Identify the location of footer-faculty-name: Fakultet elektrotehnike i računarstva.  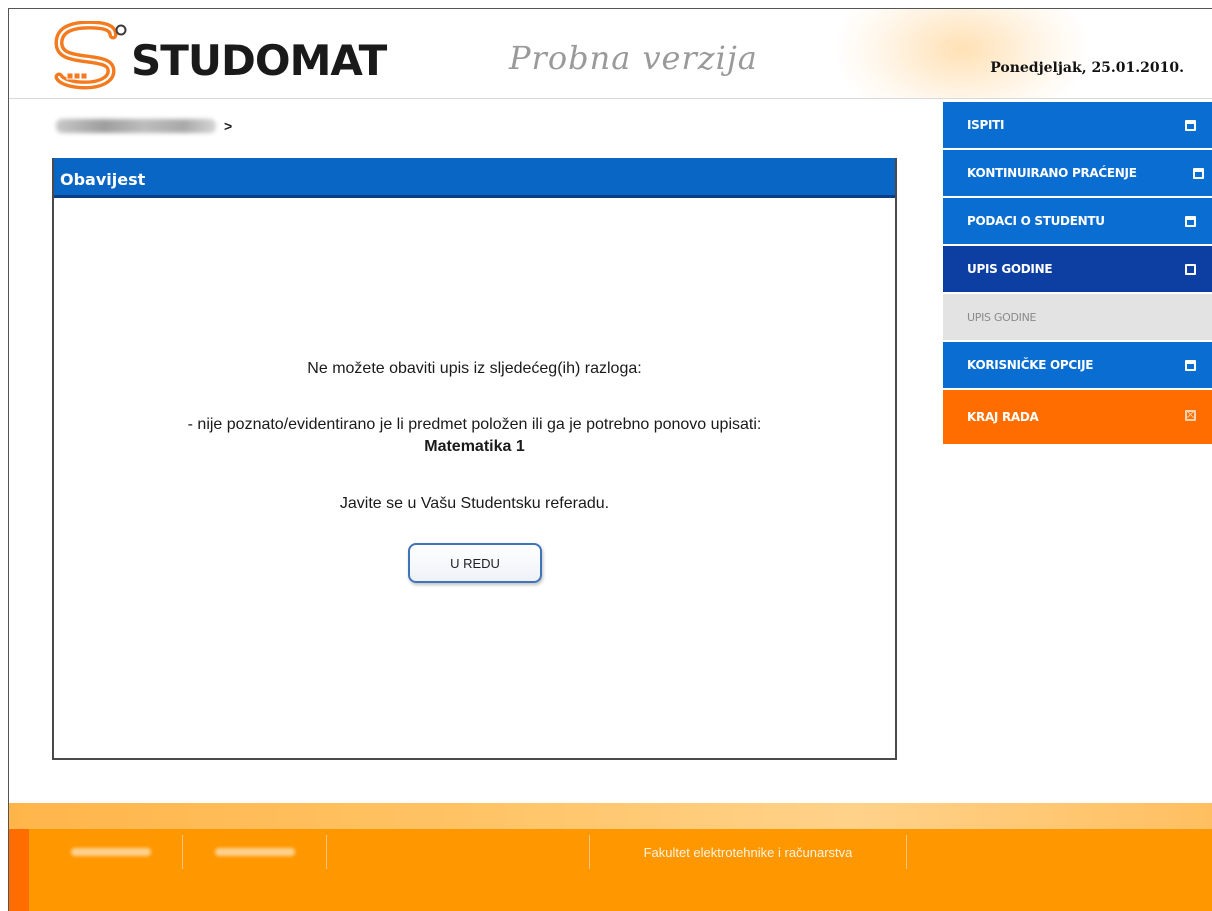
(748, 852).